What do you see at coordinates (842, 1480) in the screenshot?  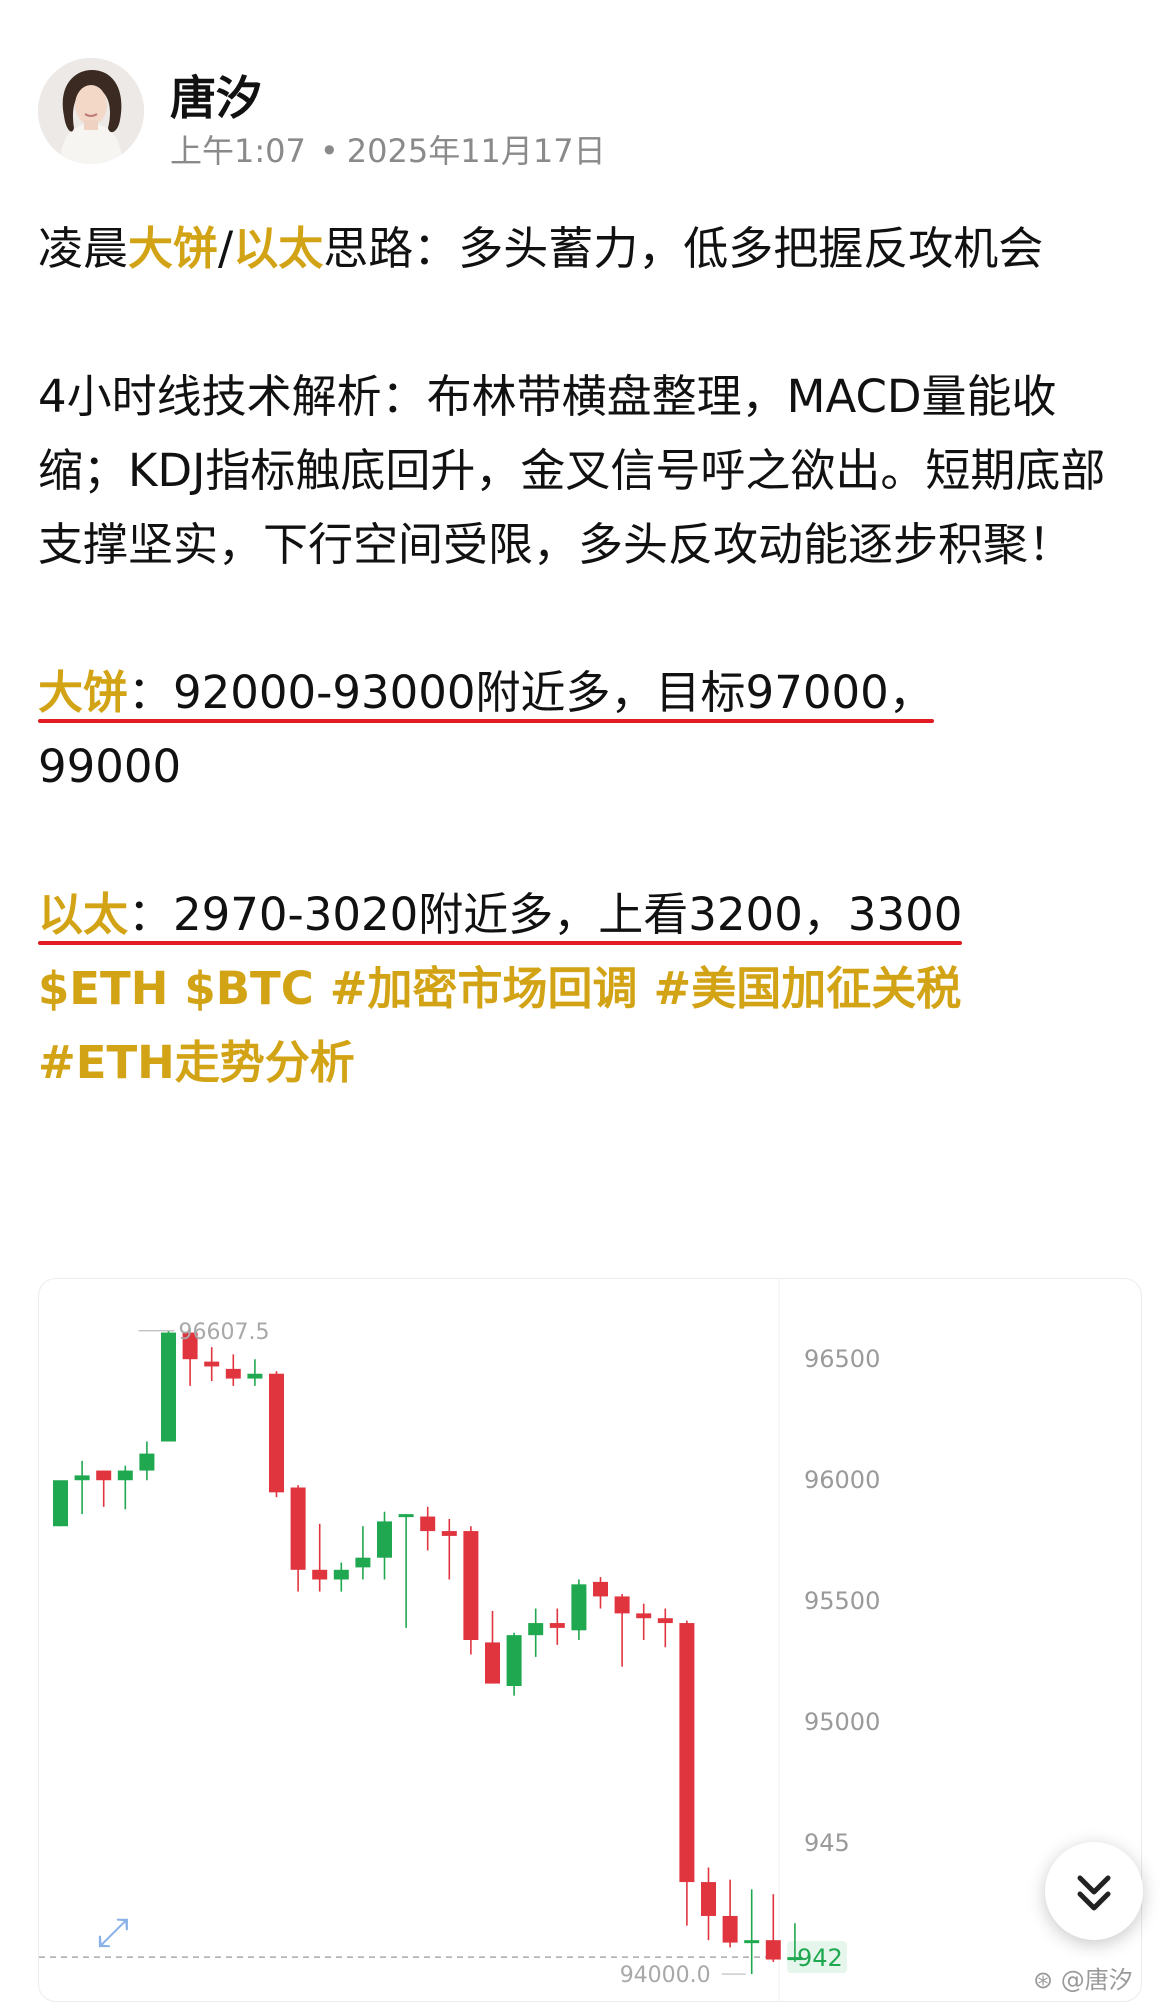 I see `y-tick-label: 96000` at bounding box center [842, 1480].